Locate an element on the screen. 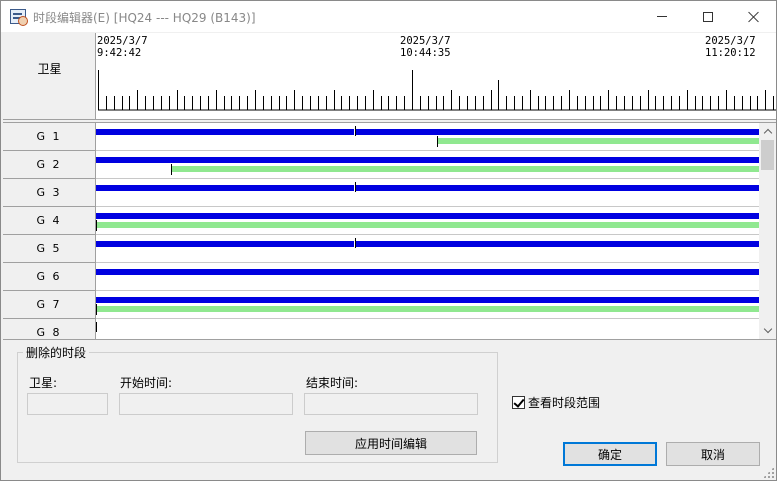  app-icon is located at coordinates (19, 17).